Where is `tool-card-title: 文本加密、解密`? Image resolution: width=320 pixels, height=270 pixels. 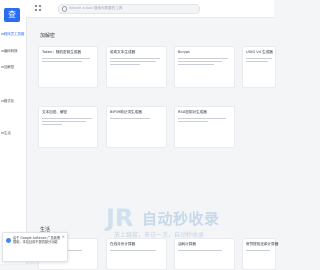
tool-card-title: 文本加密、解密 is located at coordinates (55, 112).